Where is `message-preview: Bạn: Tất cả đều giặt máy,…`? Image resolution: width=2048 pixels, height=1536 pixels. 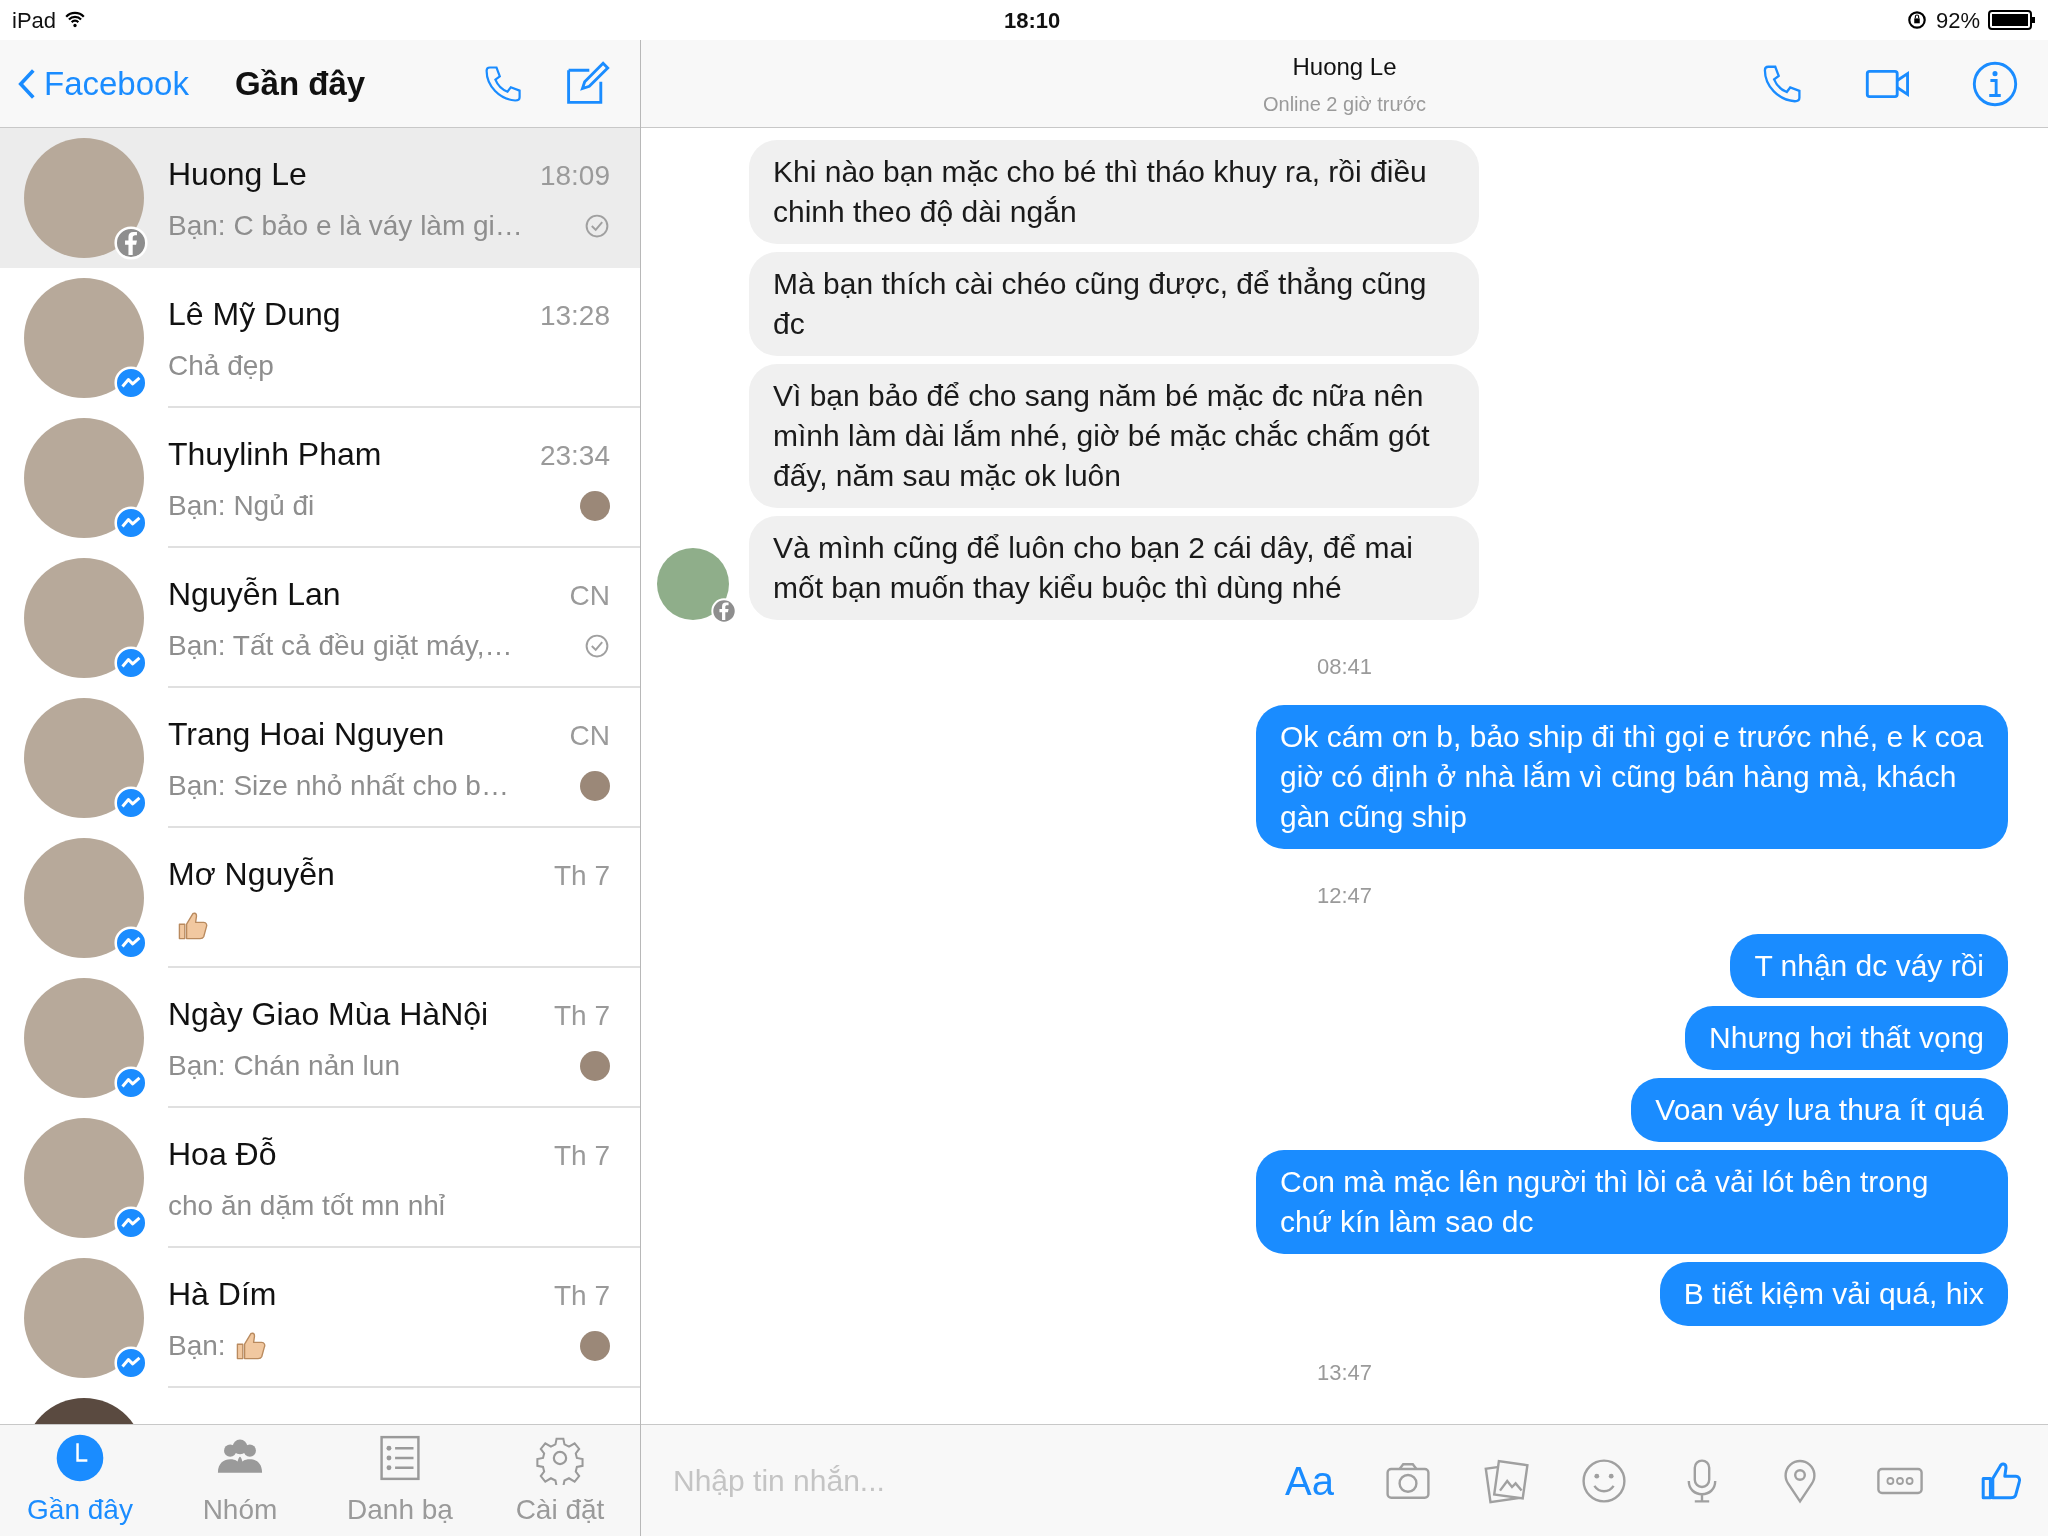
message-preview: Bạn: Tất cả đều giặt máy,… is located at coordinates (340, 646).